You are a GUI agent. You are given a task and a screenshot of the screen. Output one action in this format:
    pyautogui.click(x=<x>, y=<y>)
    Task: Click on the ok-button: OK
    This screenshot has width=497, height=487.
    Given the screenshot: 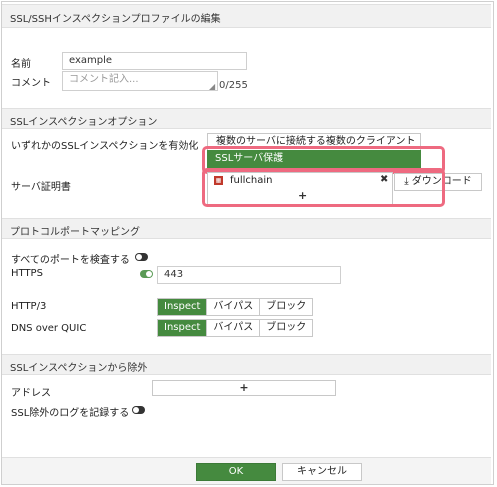 What is the action you would take?
    pyautogui.click(x=236, y=472)
    